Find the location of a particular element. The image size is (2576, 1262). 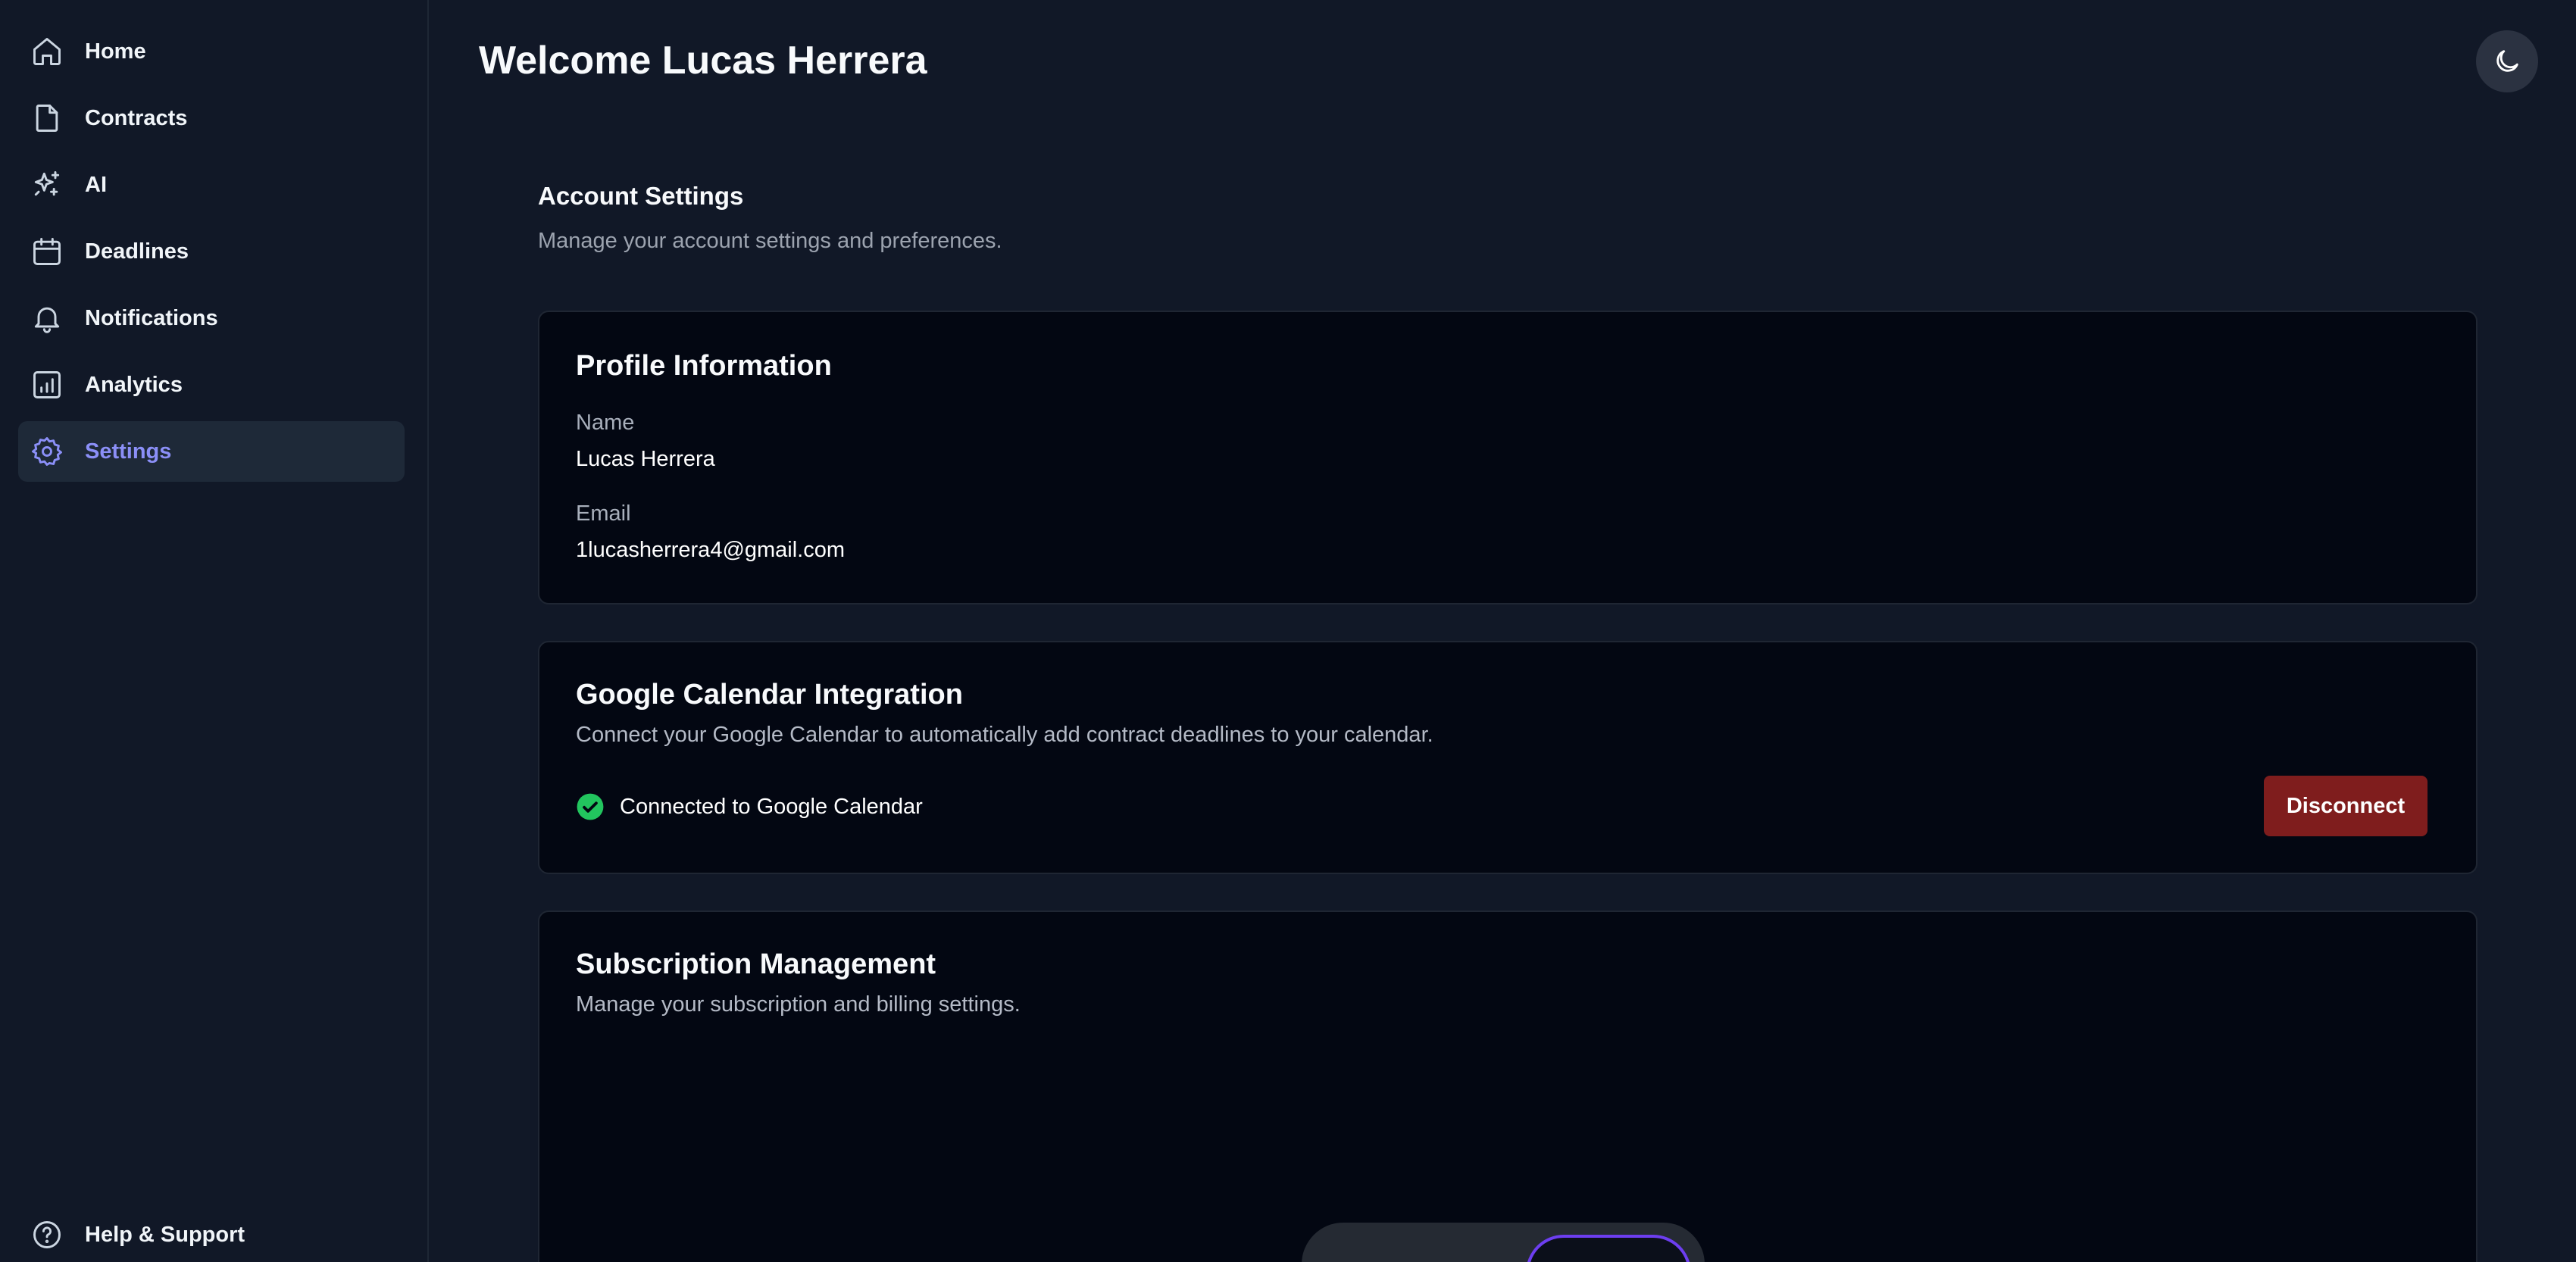

sidebar-item-label: Help & Support is located at coordinates (165, 1234).